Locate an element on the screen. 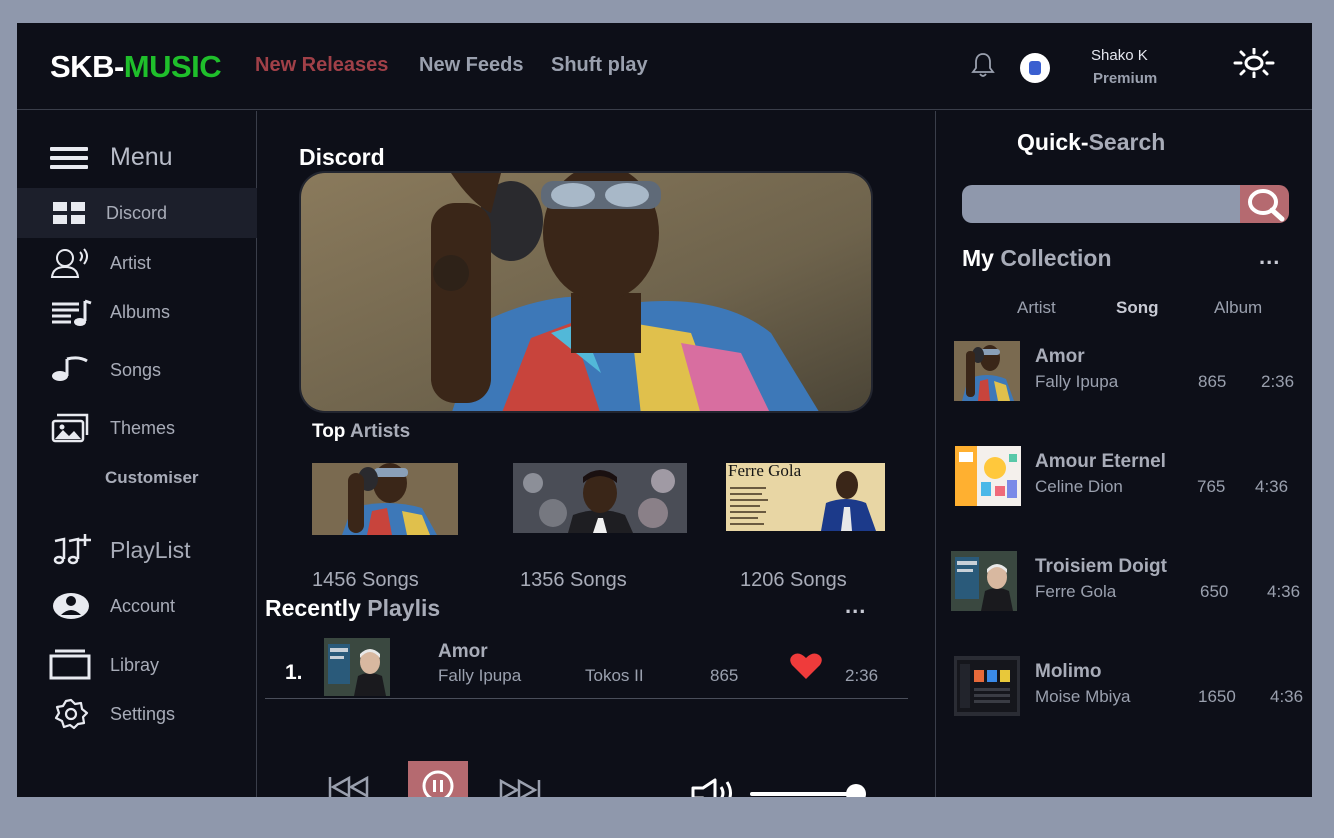 The height and width of the screenshot is (838, 1334). collection-item: Troisiem Doigt Ferre Gola 650 4:36 is located at coordinates (1124, 588).